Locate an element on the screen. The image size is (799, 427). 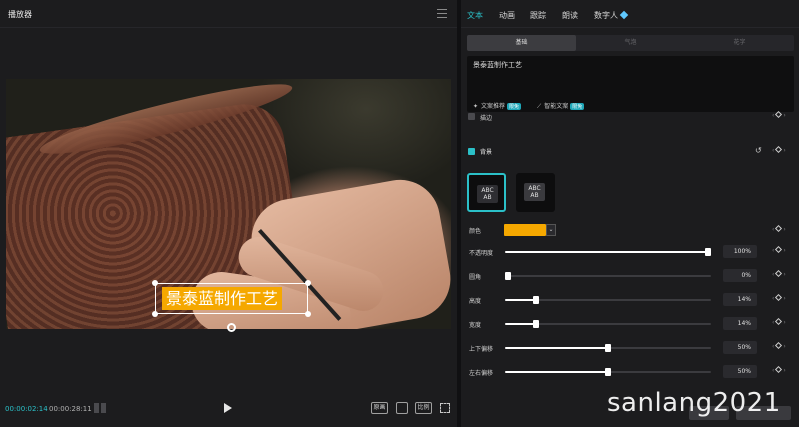
ai-recommend-label: 文案推荐 is located at coordinates (493, 106).